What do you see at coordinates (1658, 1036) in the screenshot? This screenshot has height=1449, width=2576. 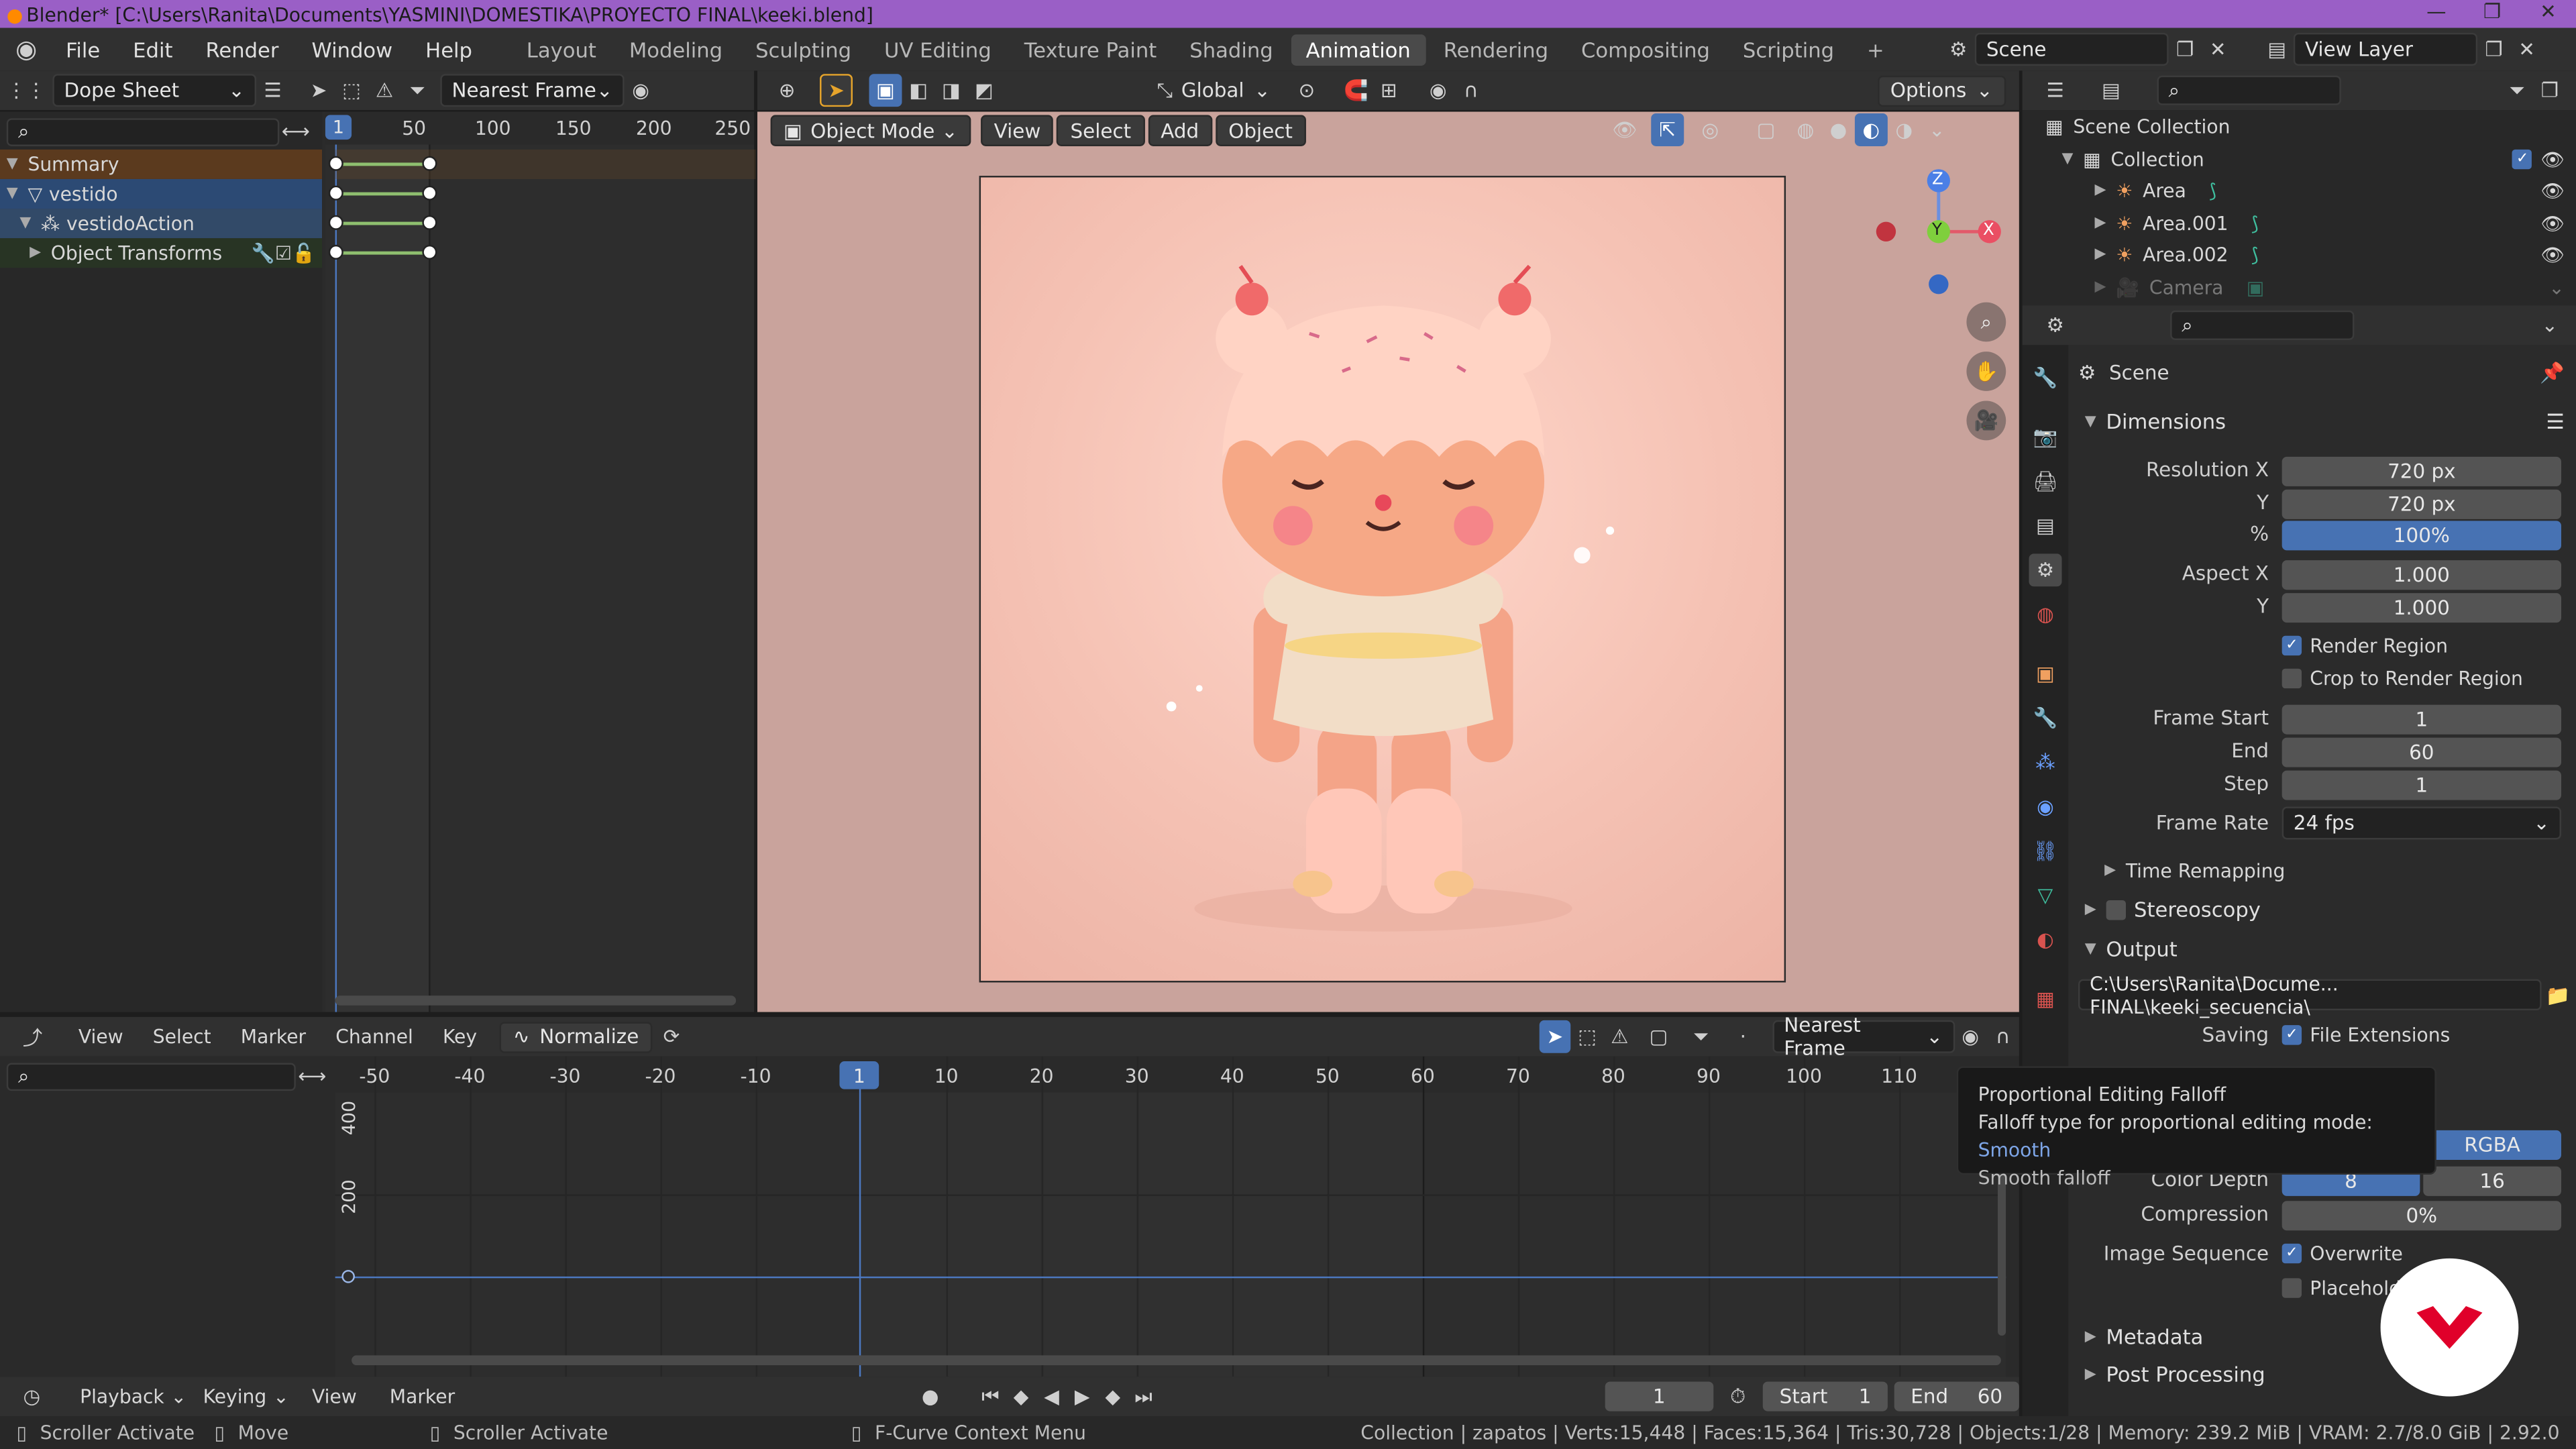 I see `graph-view-icon: ▢` at bounding box center [1658, 1036].